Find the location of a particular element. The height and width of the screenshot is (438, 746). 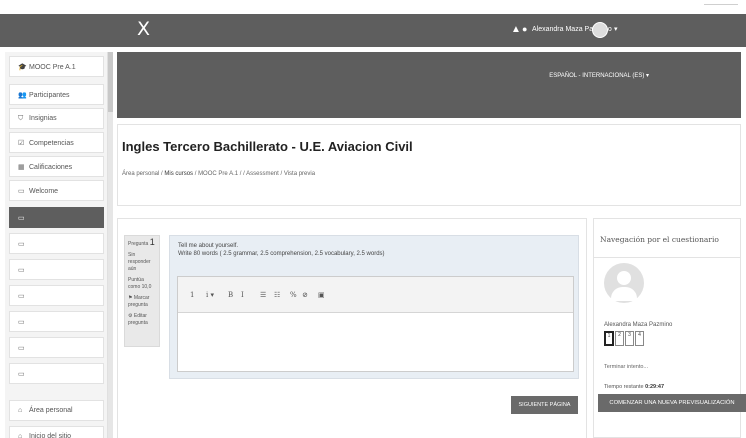

users-icon: 👥 is located at coordinates (22, 95).